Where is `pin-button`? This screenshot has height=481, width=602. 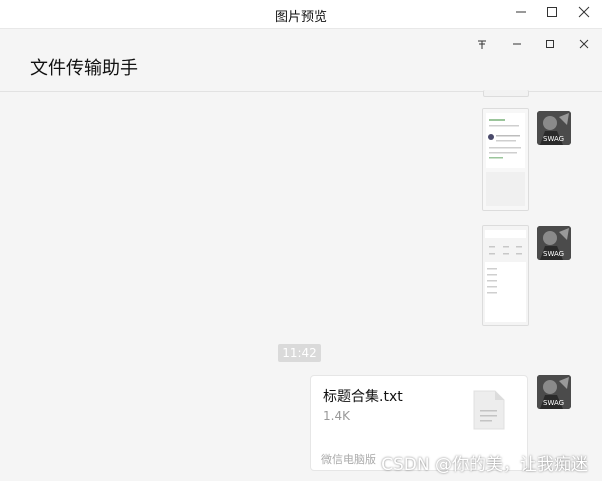 pin-button is located at coordinates (482, 44).